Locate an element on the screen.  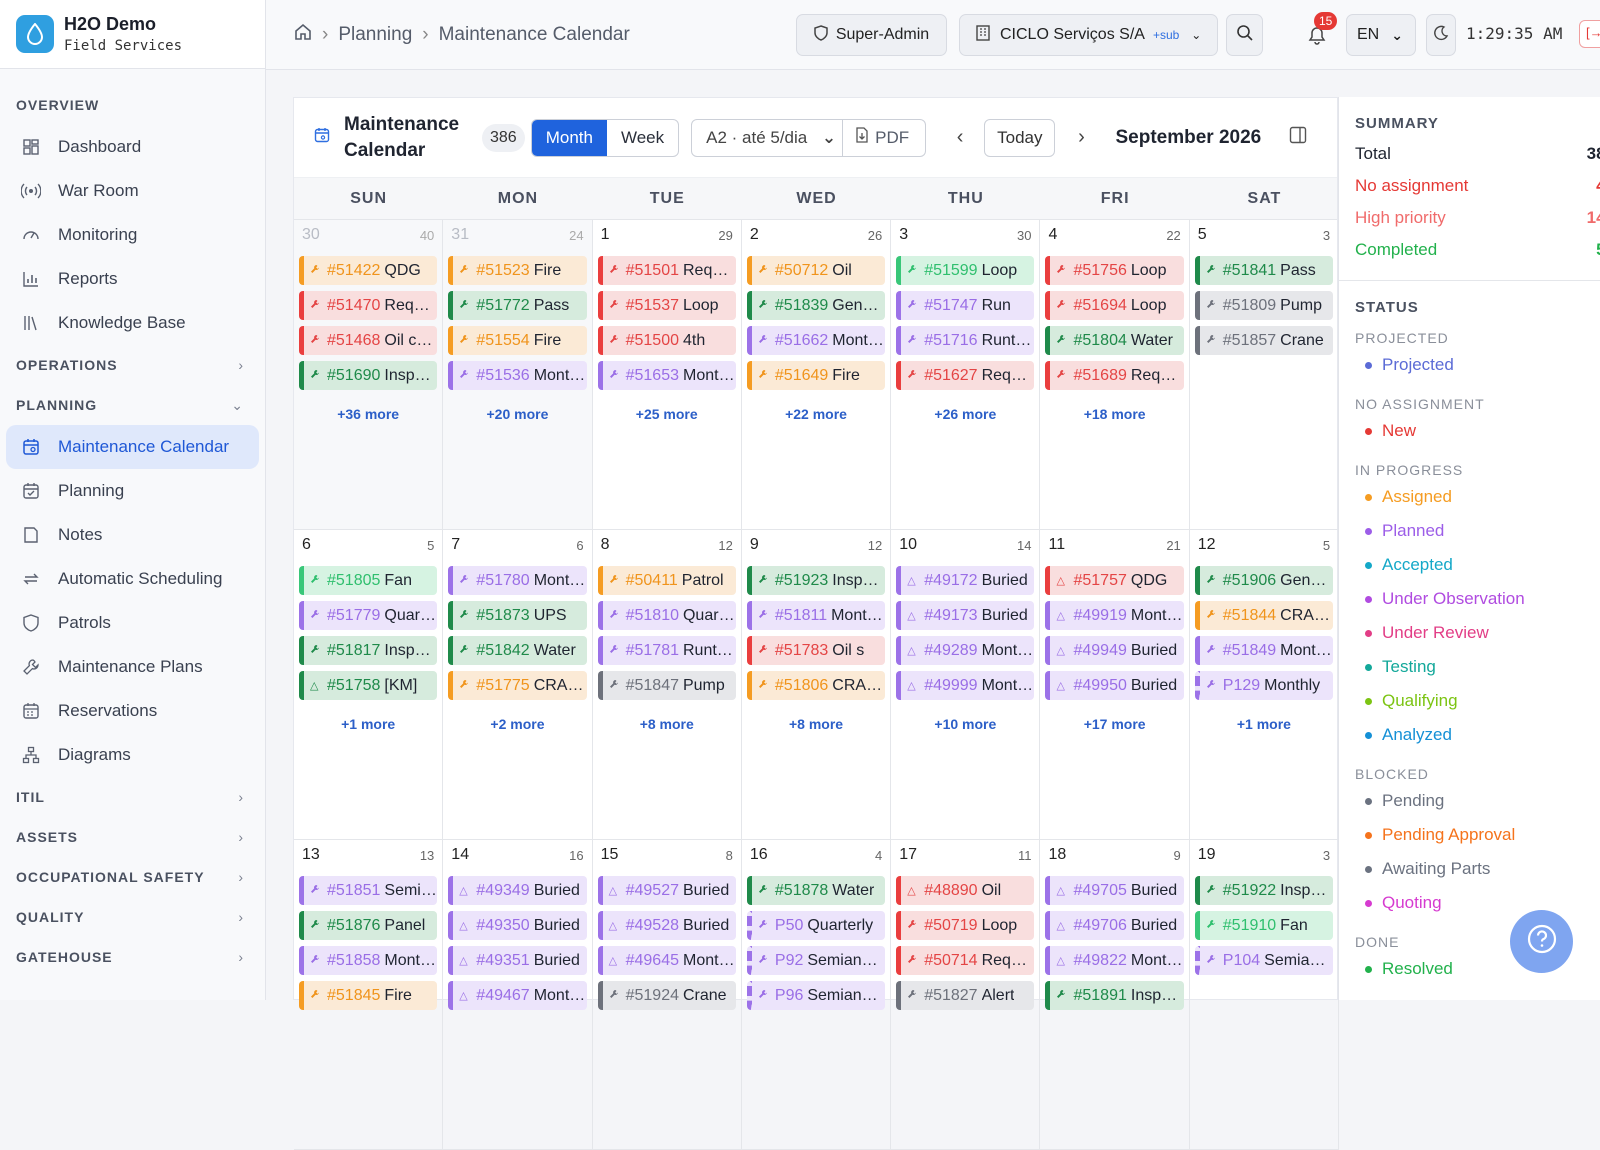
calendar-event: #51627Request is located at coordinates (965, 375).